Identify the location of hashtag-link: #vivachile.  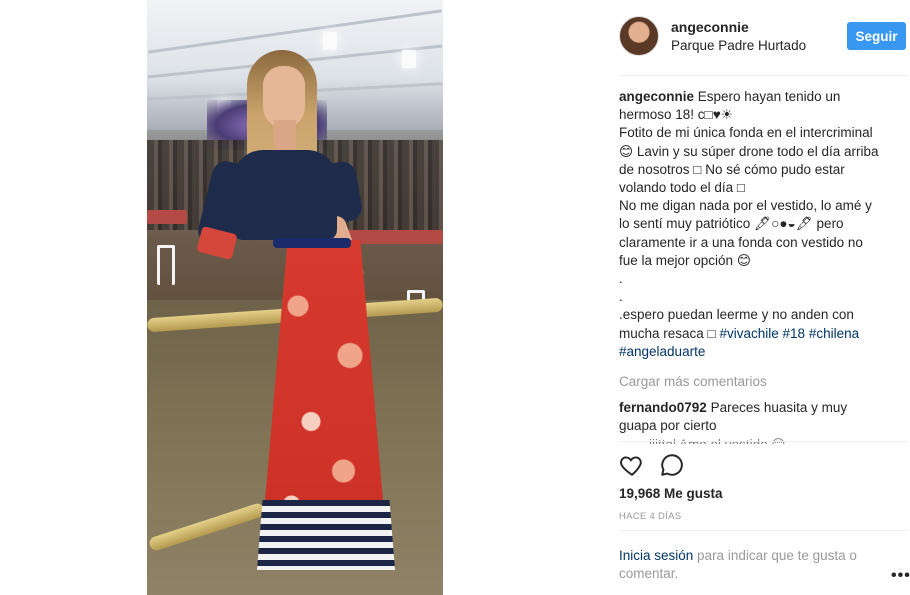
(748, 333).